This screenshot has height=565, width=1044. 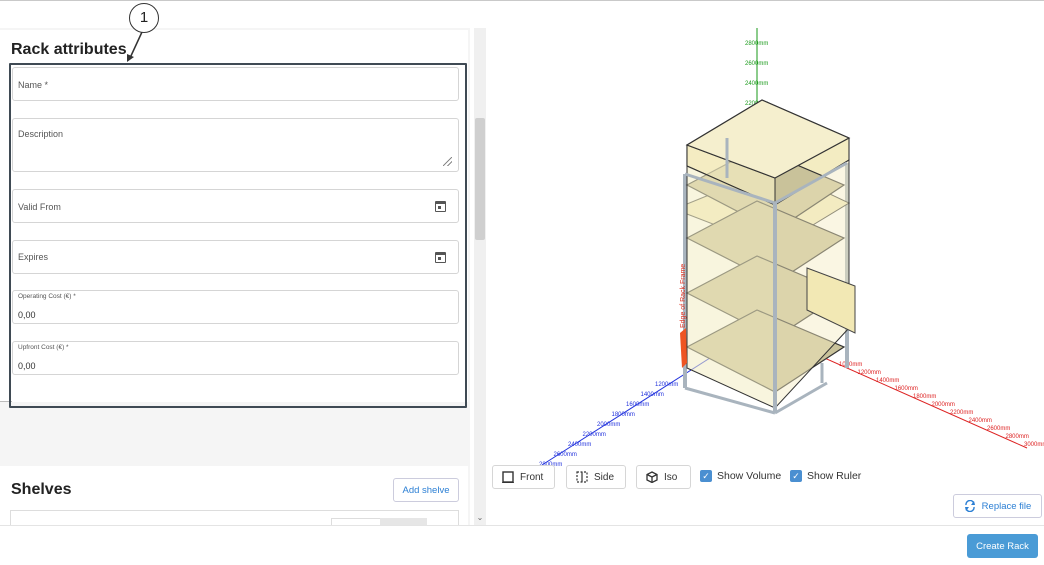 I want to click on scrollbar-thumb, so click(x=480, y=179).